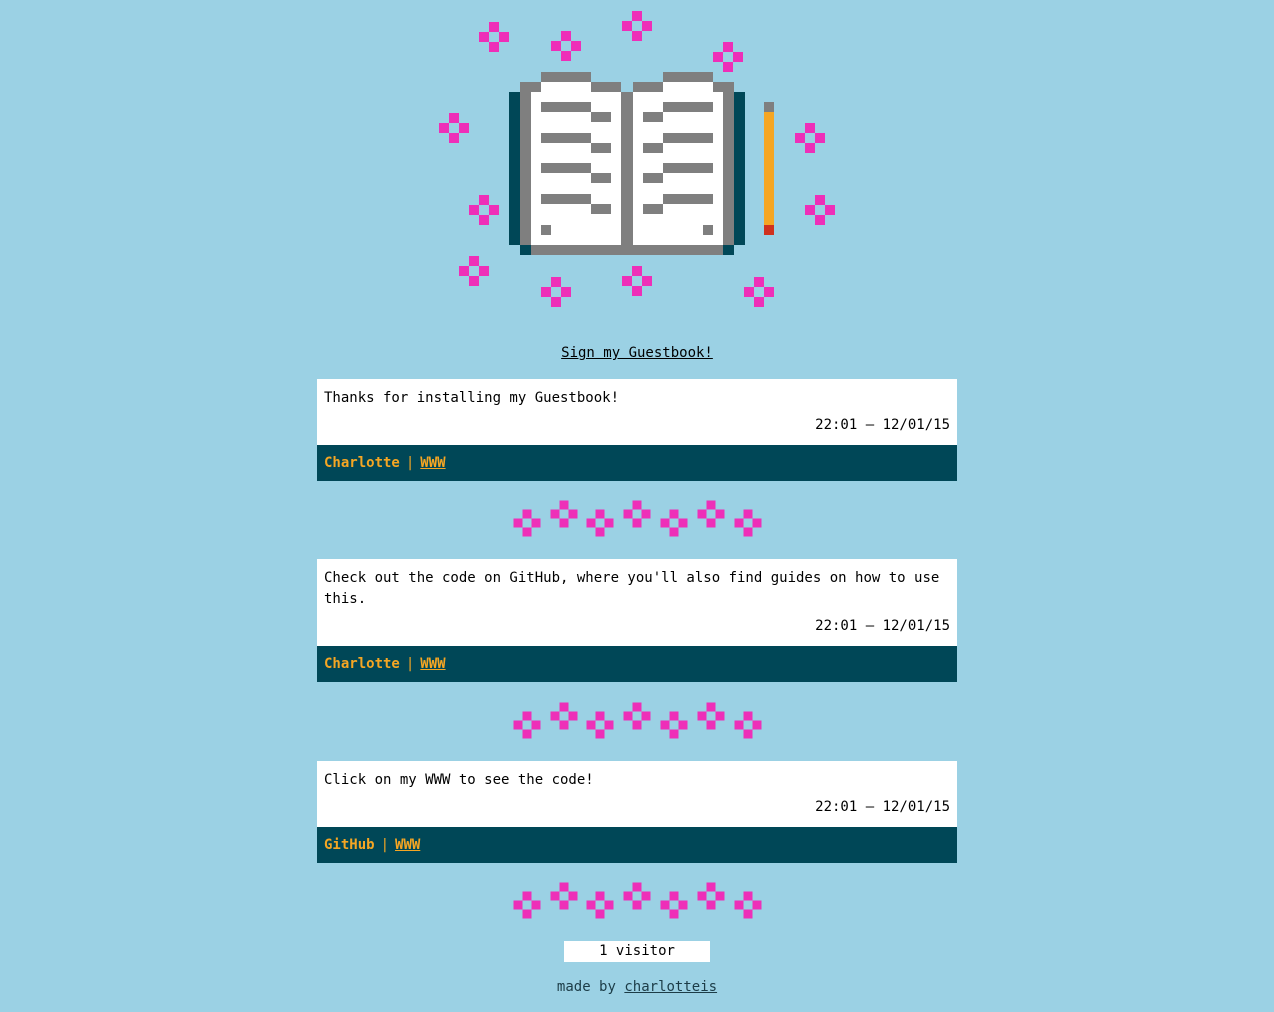 This screenshot has width=1274, height=1012. I want to click on author-link: charlotteis, so click(670, 987).